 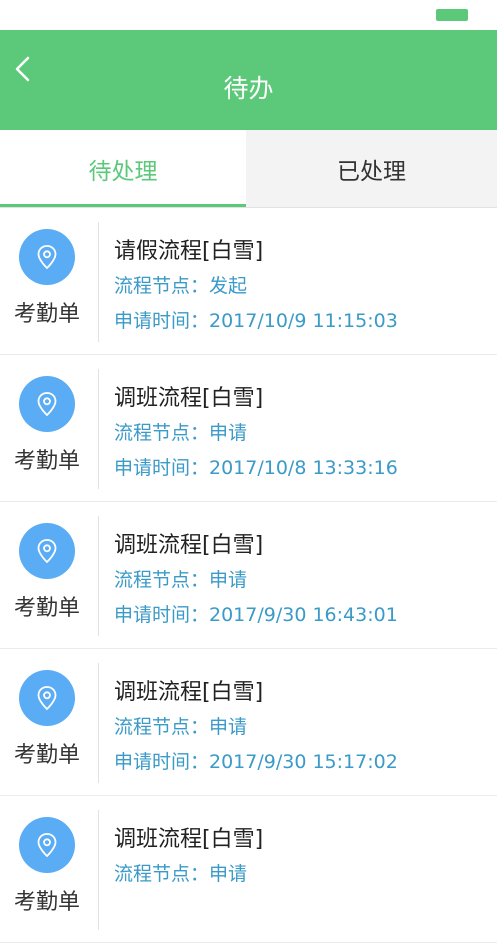 I want to click on item-time: 申请时间：2017/10/9 11:15:03, so click(x=256, y=321).